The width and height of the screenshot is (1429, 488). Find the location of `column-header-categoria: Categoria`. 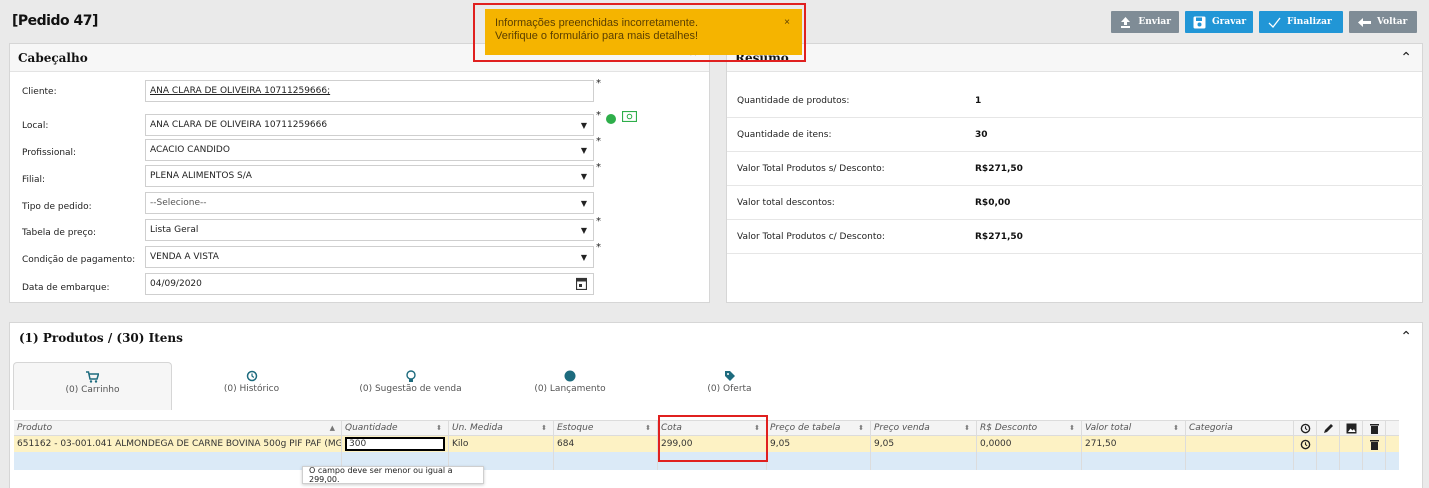

column-header-categoria: Categoria is located at coordinates (1240, 428).